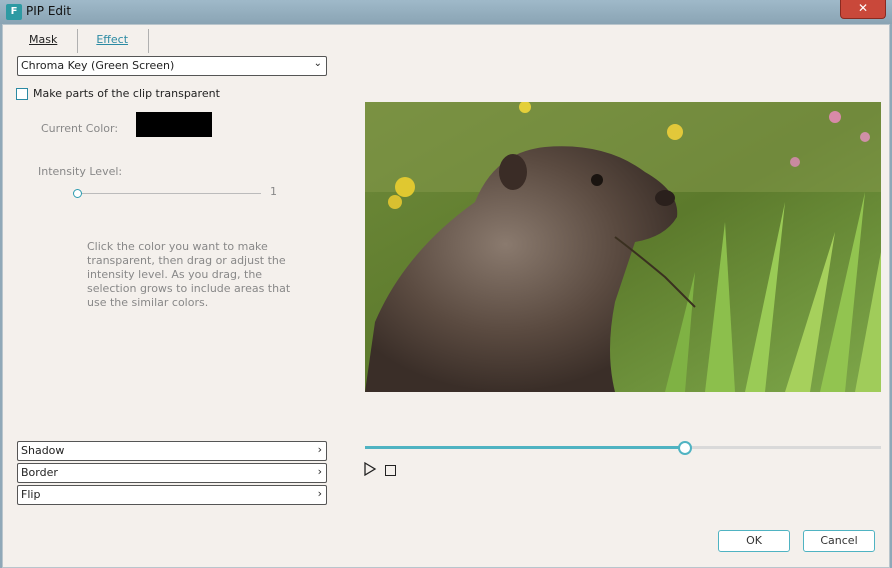  I want to click on flip-section-label: Flip, so click(31, 494).